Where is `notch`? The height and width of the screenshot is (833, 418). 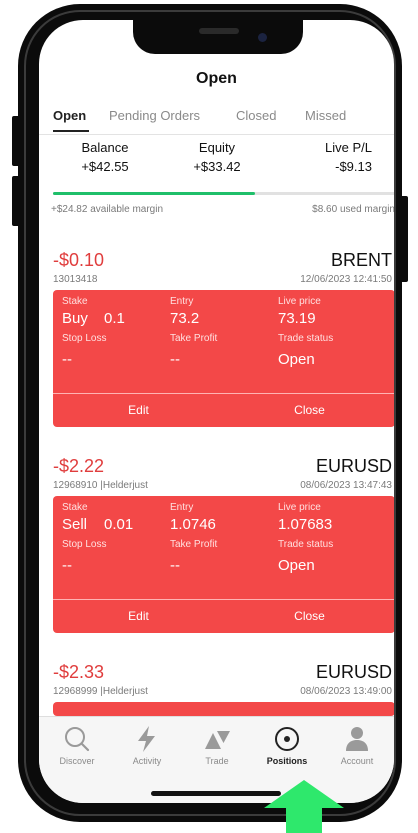
notch is located at coordinates (218, 37).